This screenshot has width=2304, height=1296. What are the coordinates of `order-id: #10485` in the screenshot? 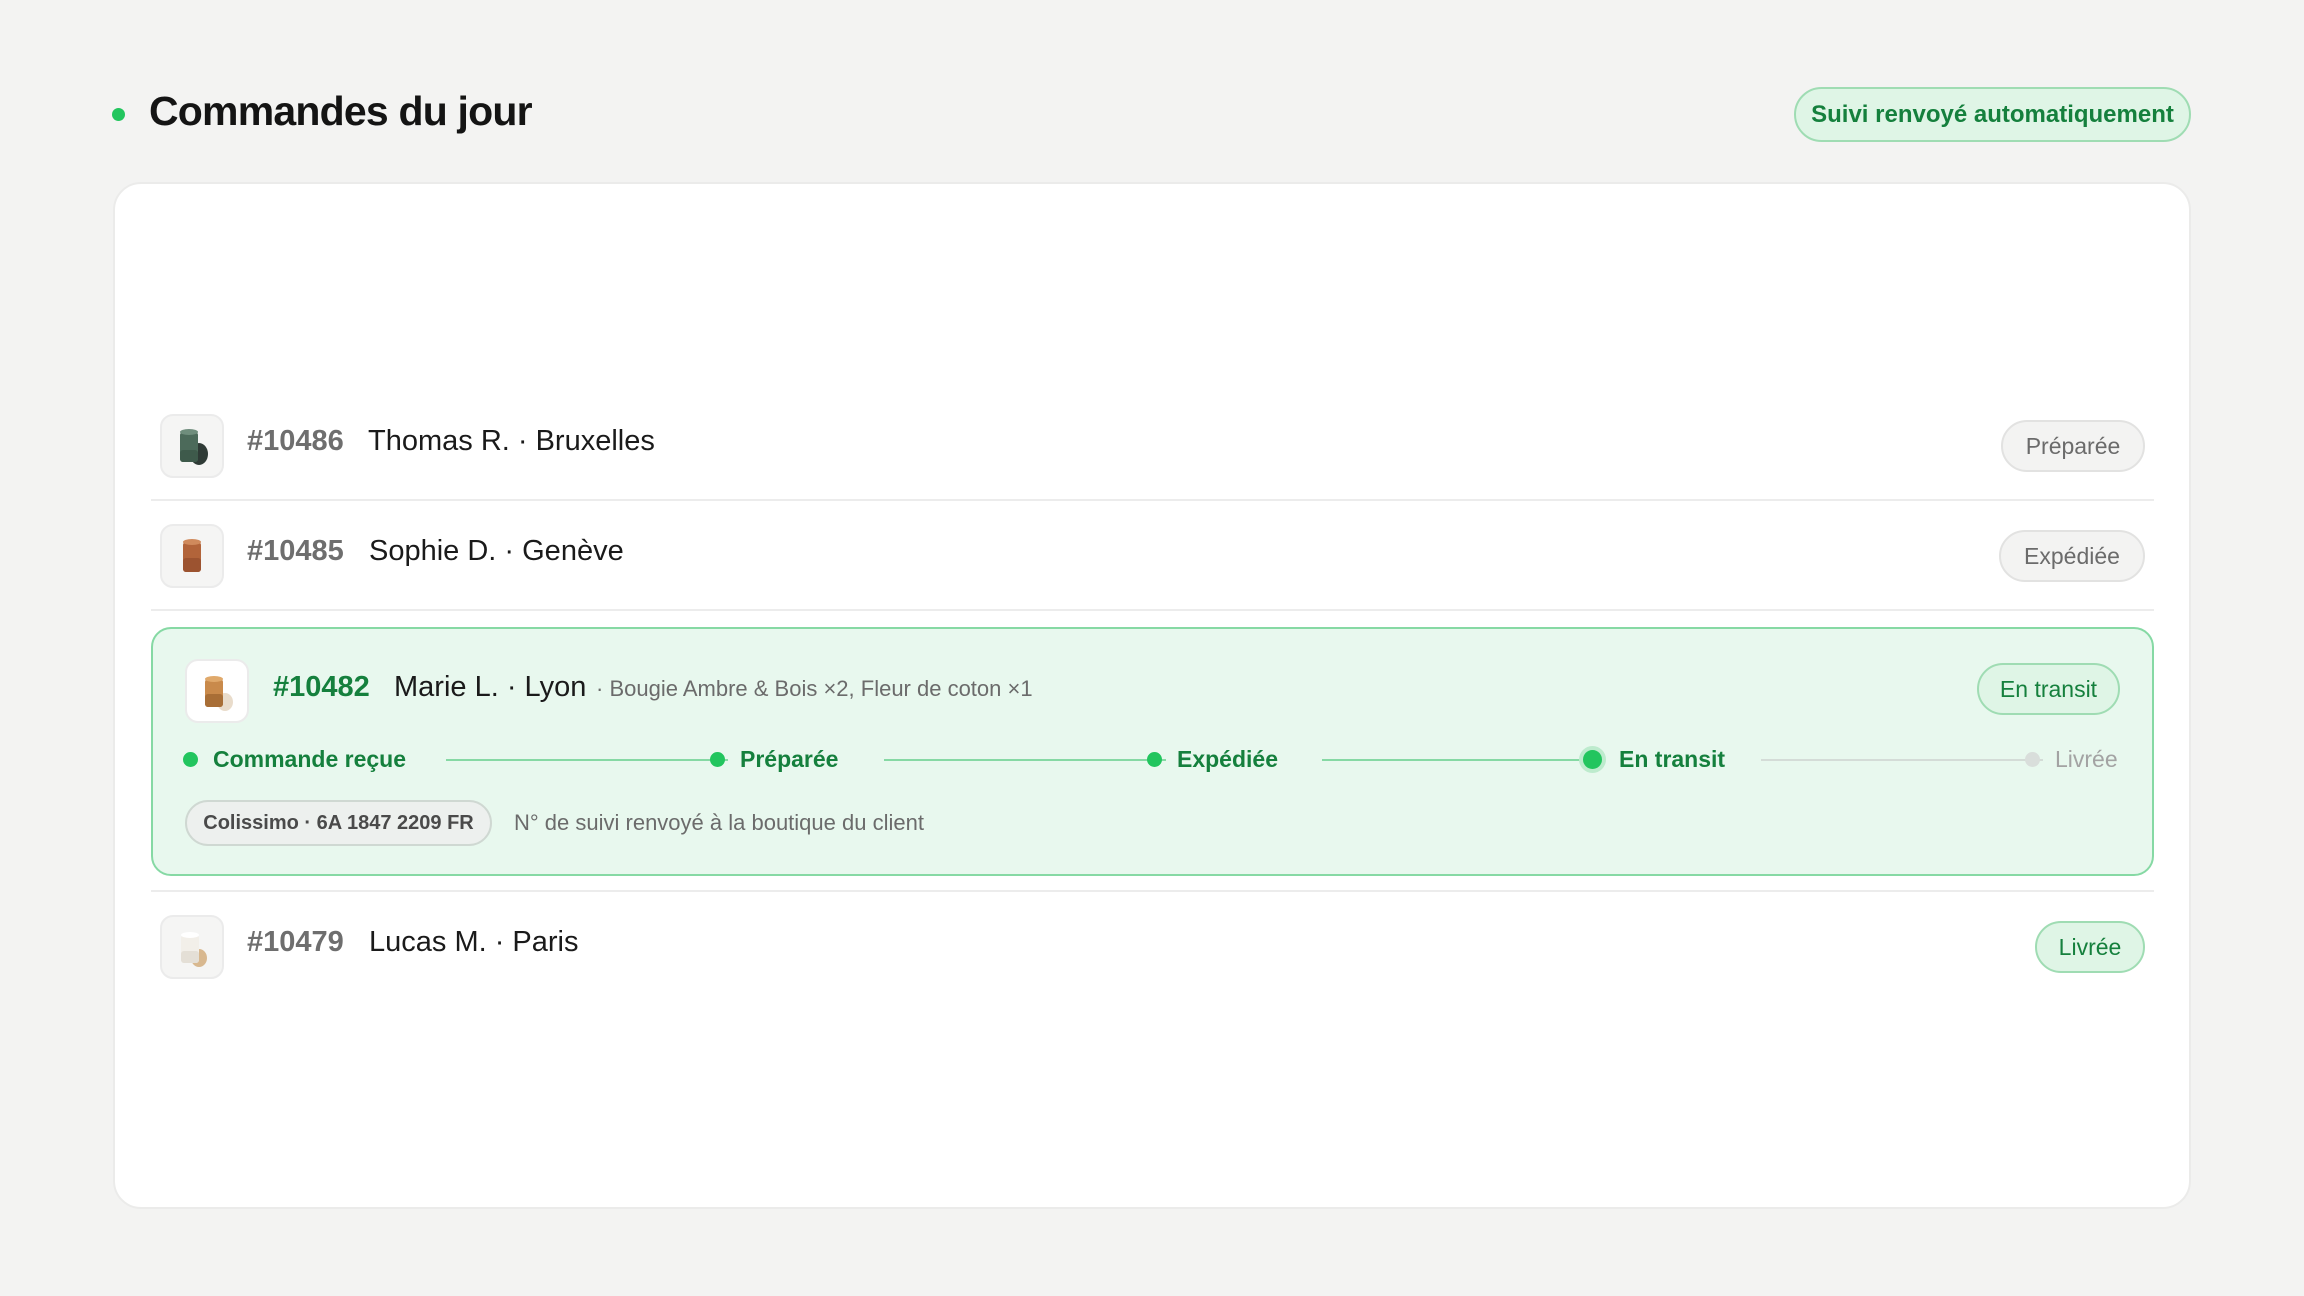 It's located at (295, 551).